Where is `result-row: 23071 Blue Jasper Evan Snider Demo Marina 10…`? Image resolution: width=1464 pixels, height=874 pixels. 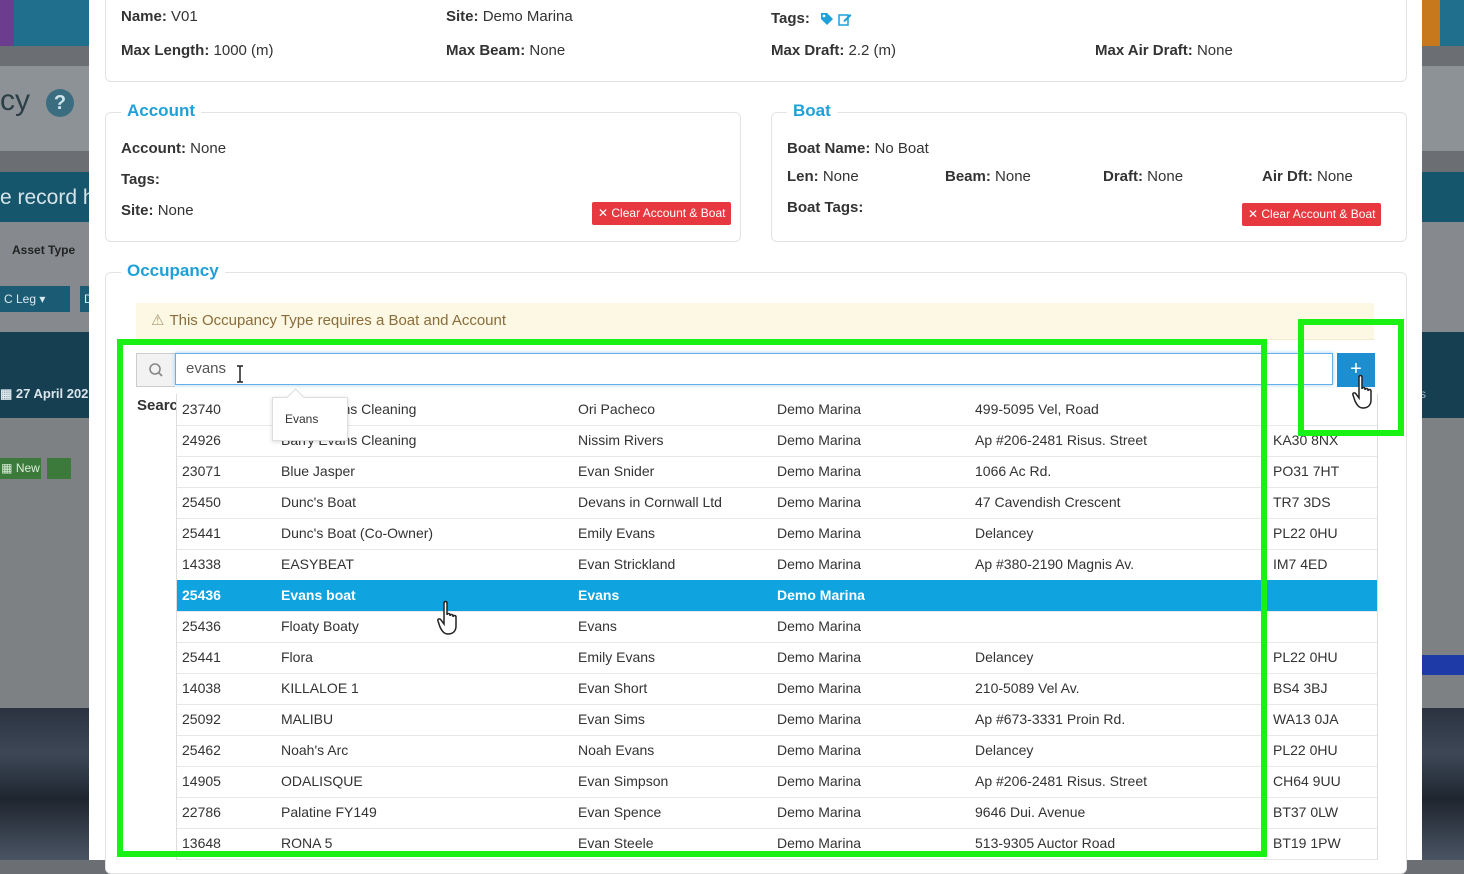 result-row: 23071 Blue Jasper Evan Snider Demo Marina 10… is located at coordinates (777, 472).